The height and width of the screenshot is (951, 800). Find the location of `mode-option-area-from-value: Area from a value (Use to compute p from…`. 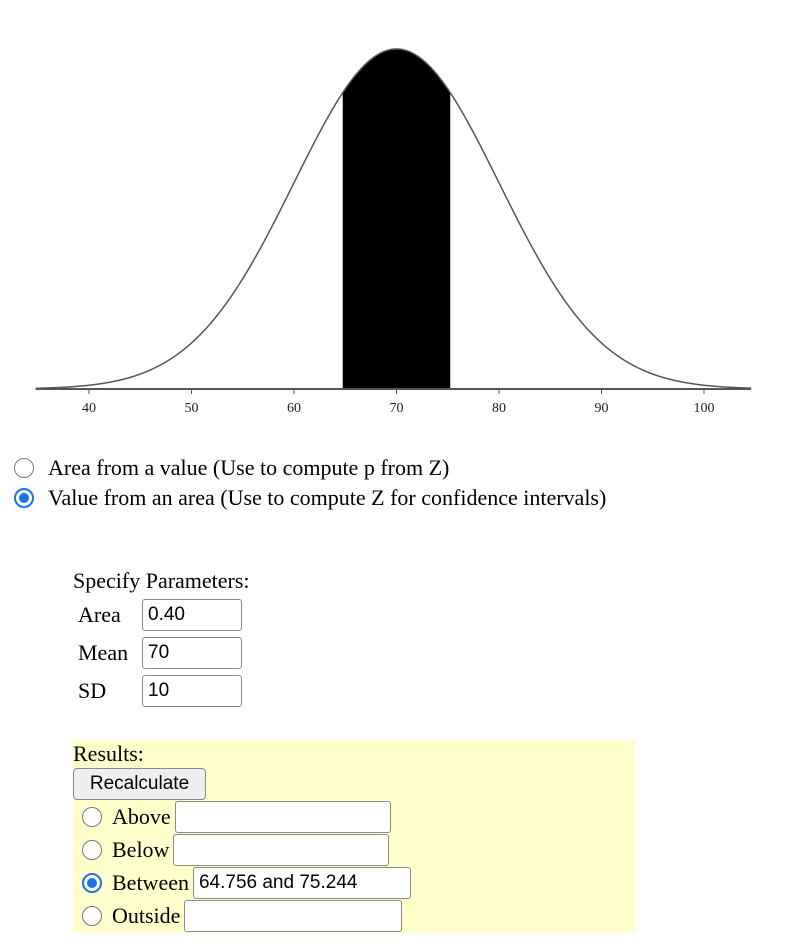

mode-option-area-from-value: Area from a value (Use to compute p from… is located at coordinates (231, 468).